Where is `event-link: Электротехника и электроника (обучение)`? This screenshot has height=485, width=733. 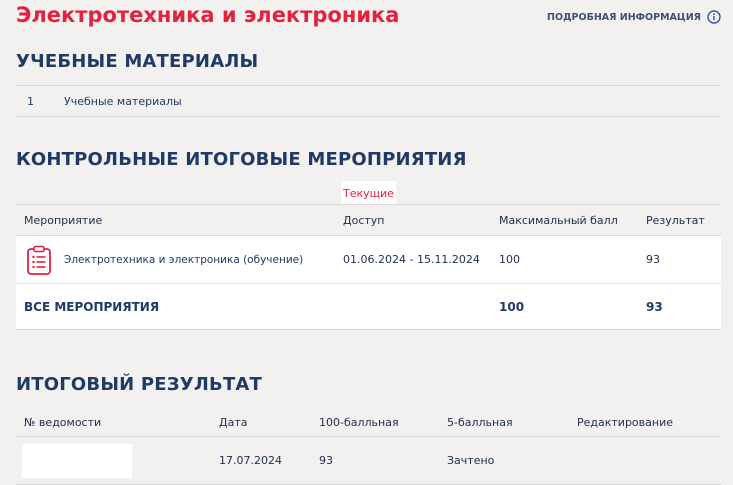 event-link: Электротехника и электроника (обучение) is located at coordinates (183, 260).